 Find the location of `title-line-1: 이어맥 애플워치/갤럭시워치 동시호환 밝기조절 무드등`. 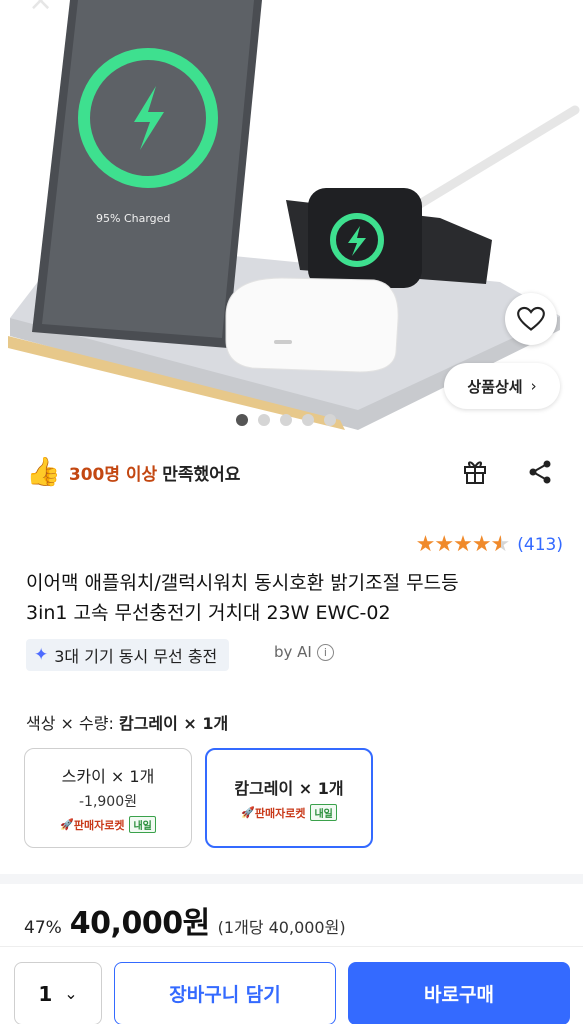

title-line-1: 이어맥 애플워치/갤럭시워치 동시호환 밝기조절 무드등 is located at coordinates (242, 583).